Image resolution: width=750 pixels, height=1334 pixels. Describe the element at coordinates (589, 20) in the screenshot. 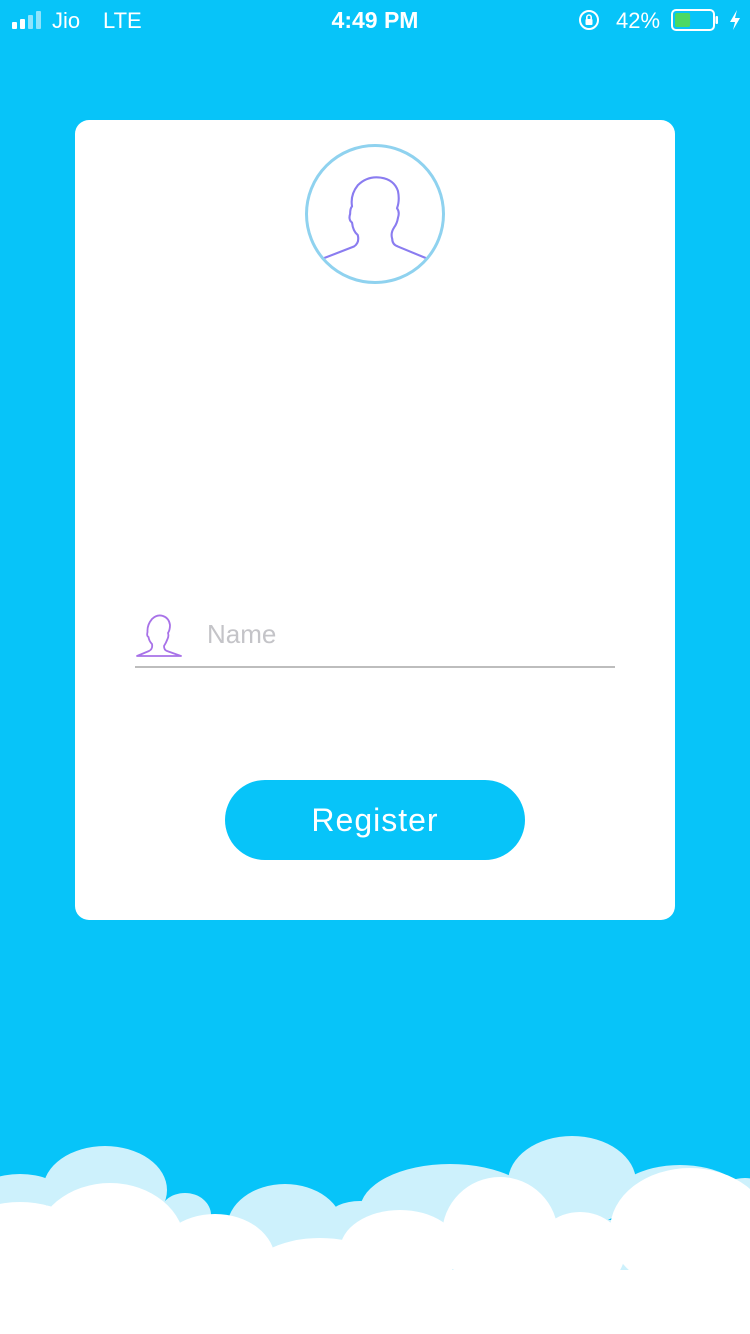

I see `rotation-lock-icon` at that location.